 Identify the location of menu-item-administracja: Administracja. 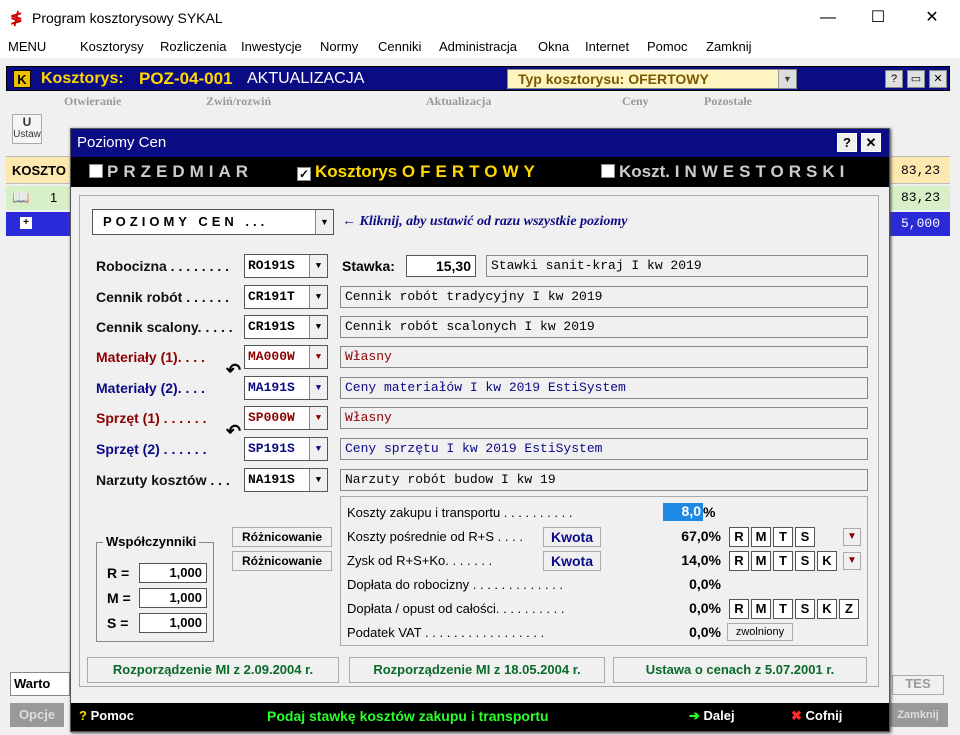
(478, 46).